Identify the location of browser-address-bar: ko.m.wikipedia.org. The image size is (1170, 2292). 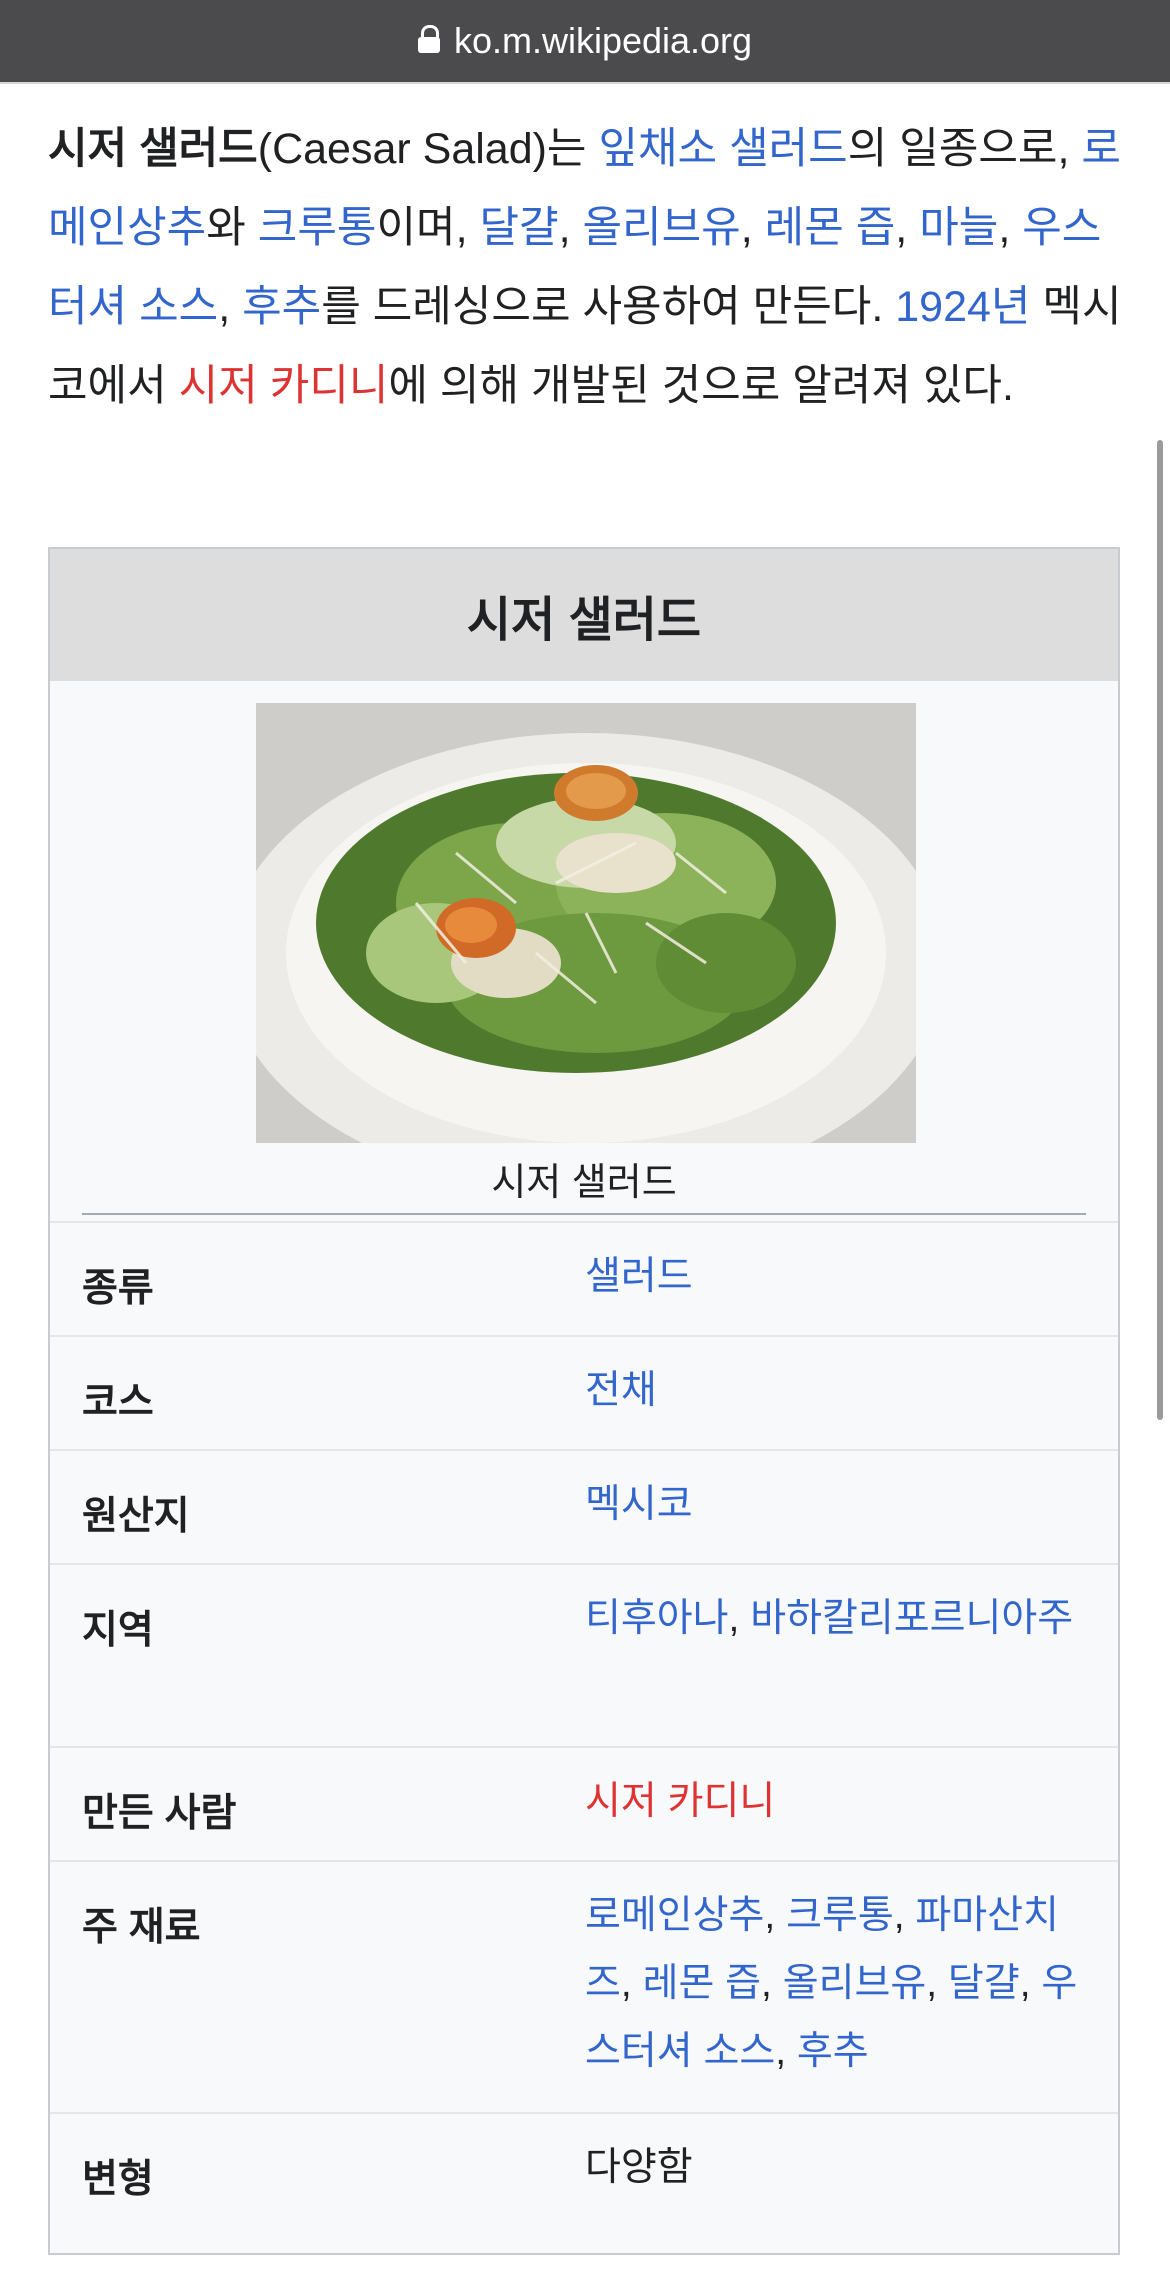
(585, 42).